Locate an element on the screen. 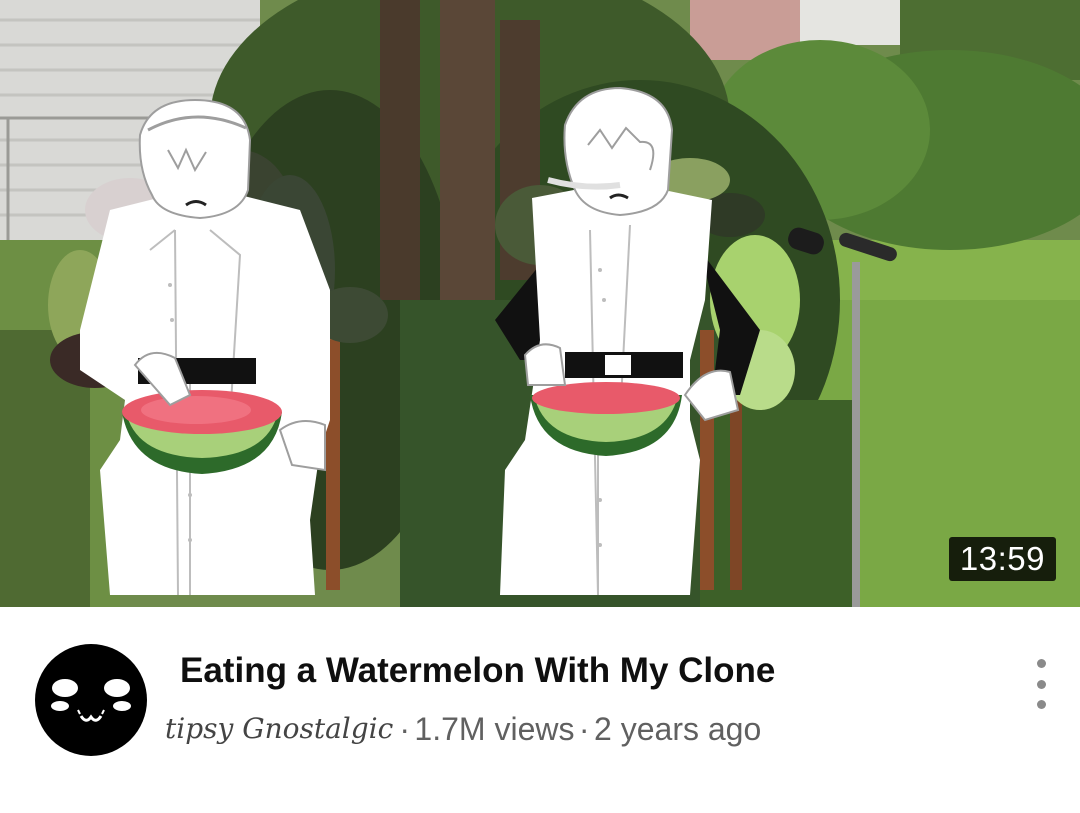 The image size is (1080, 813). channel-avatar-icon is located at coordinates (91, 700).